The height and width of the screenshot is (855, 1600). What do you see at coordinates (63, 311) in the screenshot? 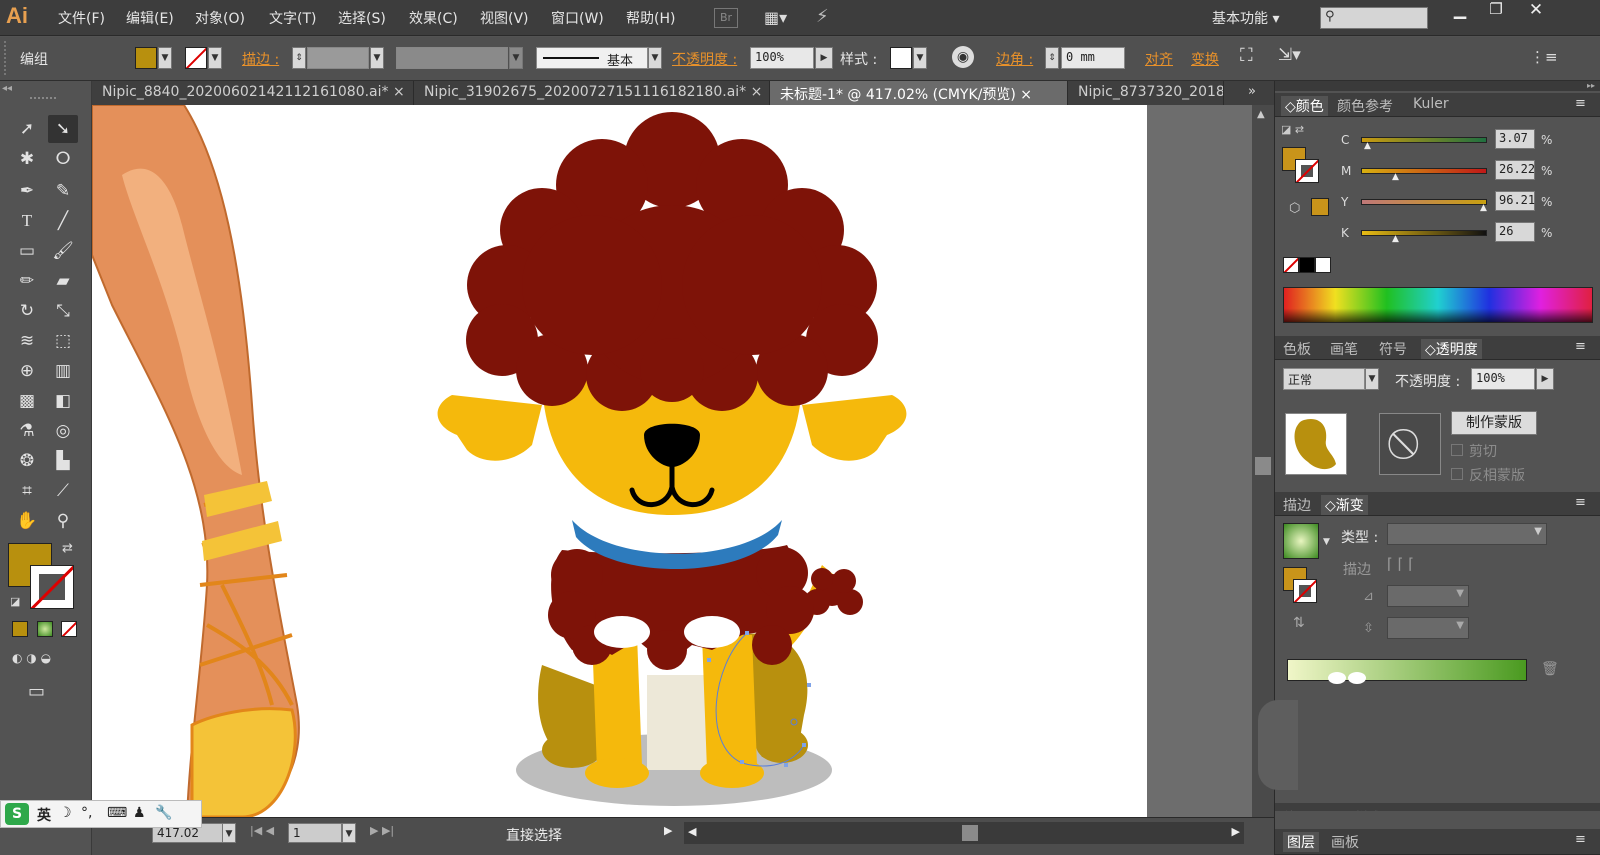
I see `scale-tool-icon: ⤡` at bounding box center [63, 311].